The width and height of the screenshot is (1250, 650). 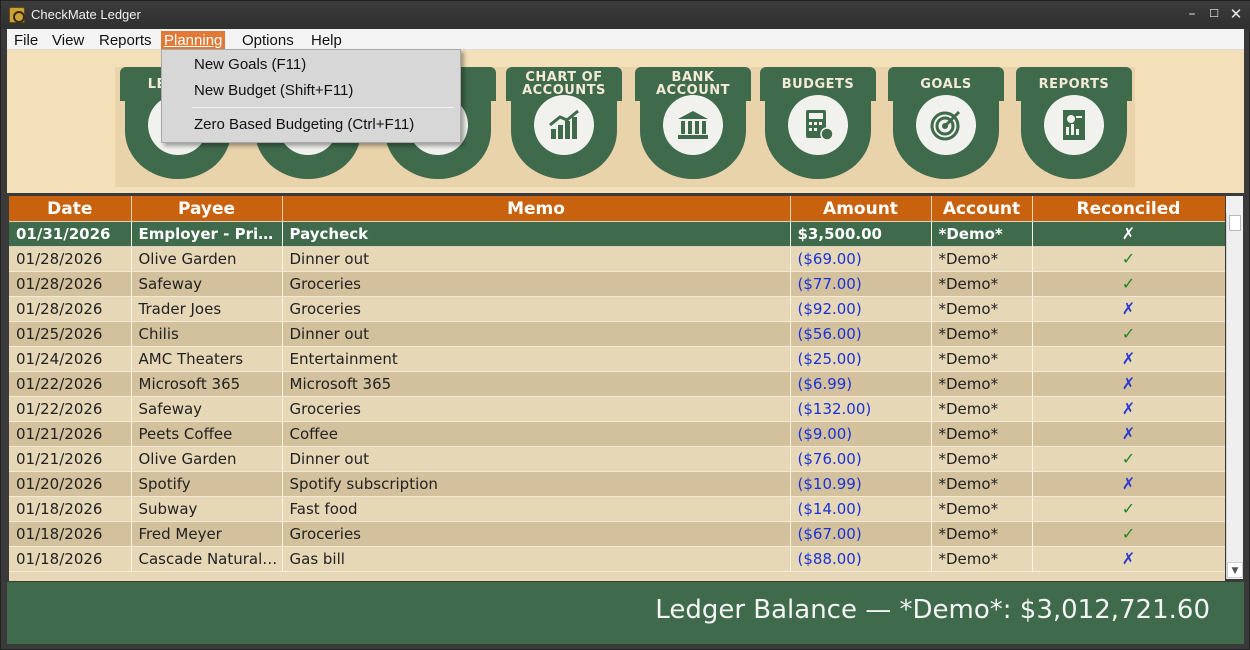 I want to click on cell-payee: Subway, so click(x=207, y=509).